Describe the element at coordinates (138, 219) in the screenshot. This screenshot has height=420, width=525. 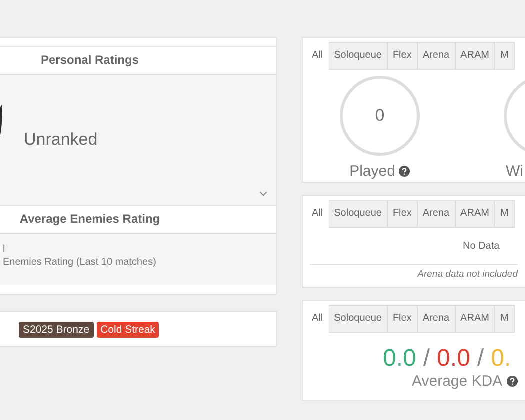
I see `section-title: Average Enemies Rating` at that location.